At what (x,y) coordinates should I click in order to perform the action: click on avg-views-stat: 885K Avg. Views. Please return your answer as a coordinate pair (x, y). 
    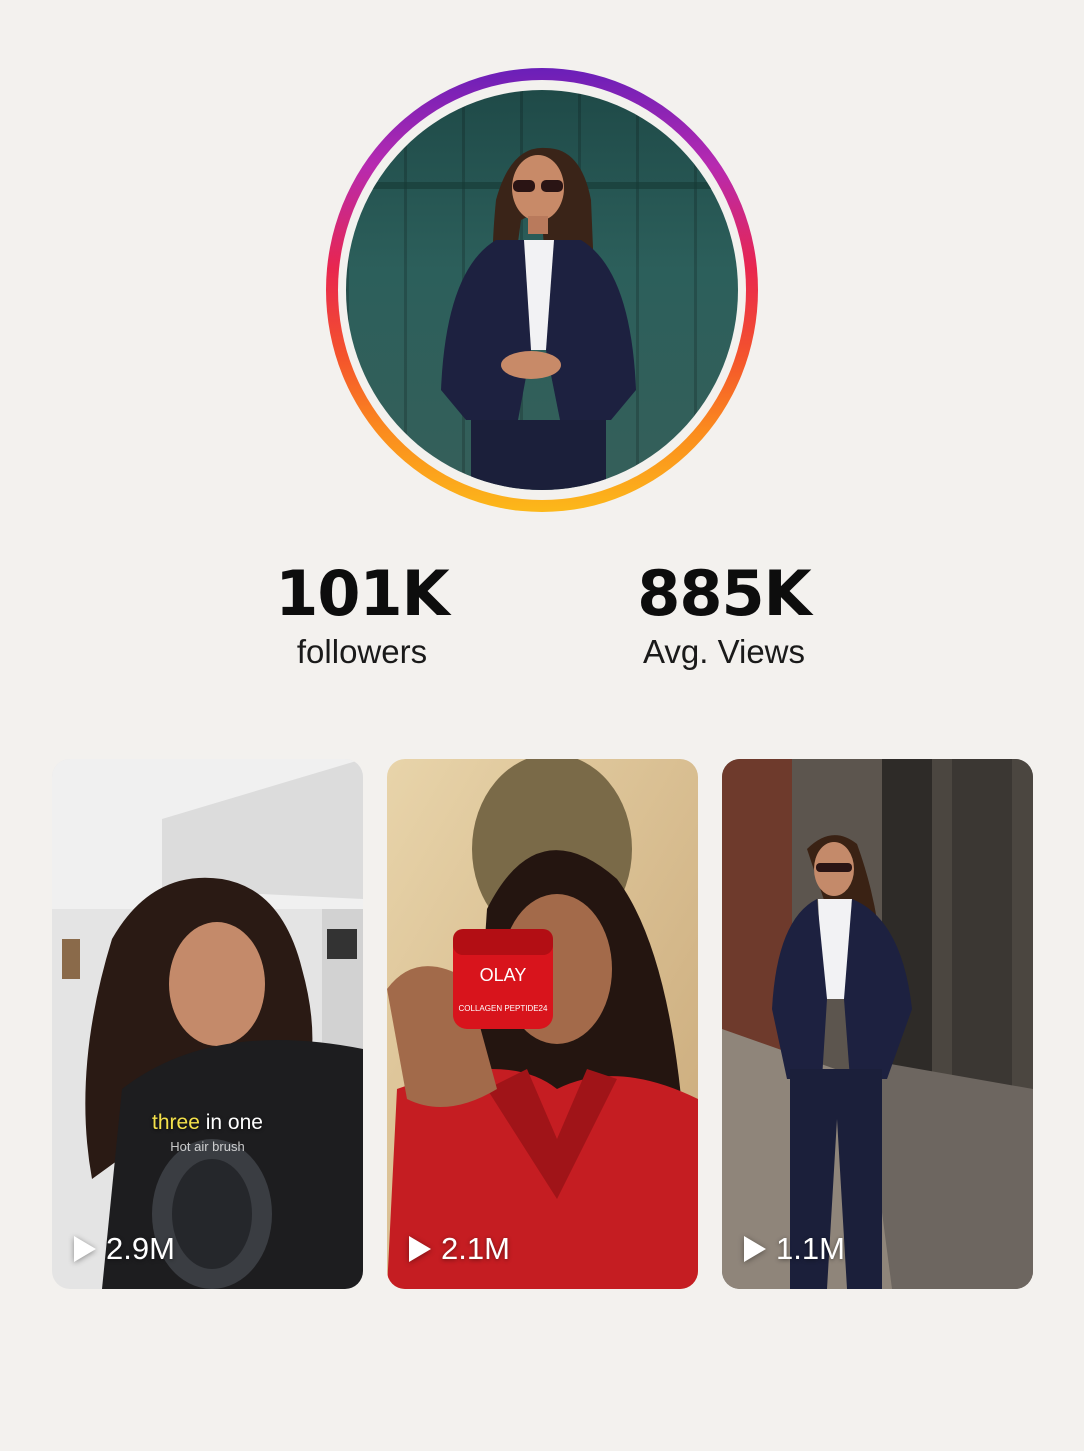
    Looking at the image, I should click on (724, 614).